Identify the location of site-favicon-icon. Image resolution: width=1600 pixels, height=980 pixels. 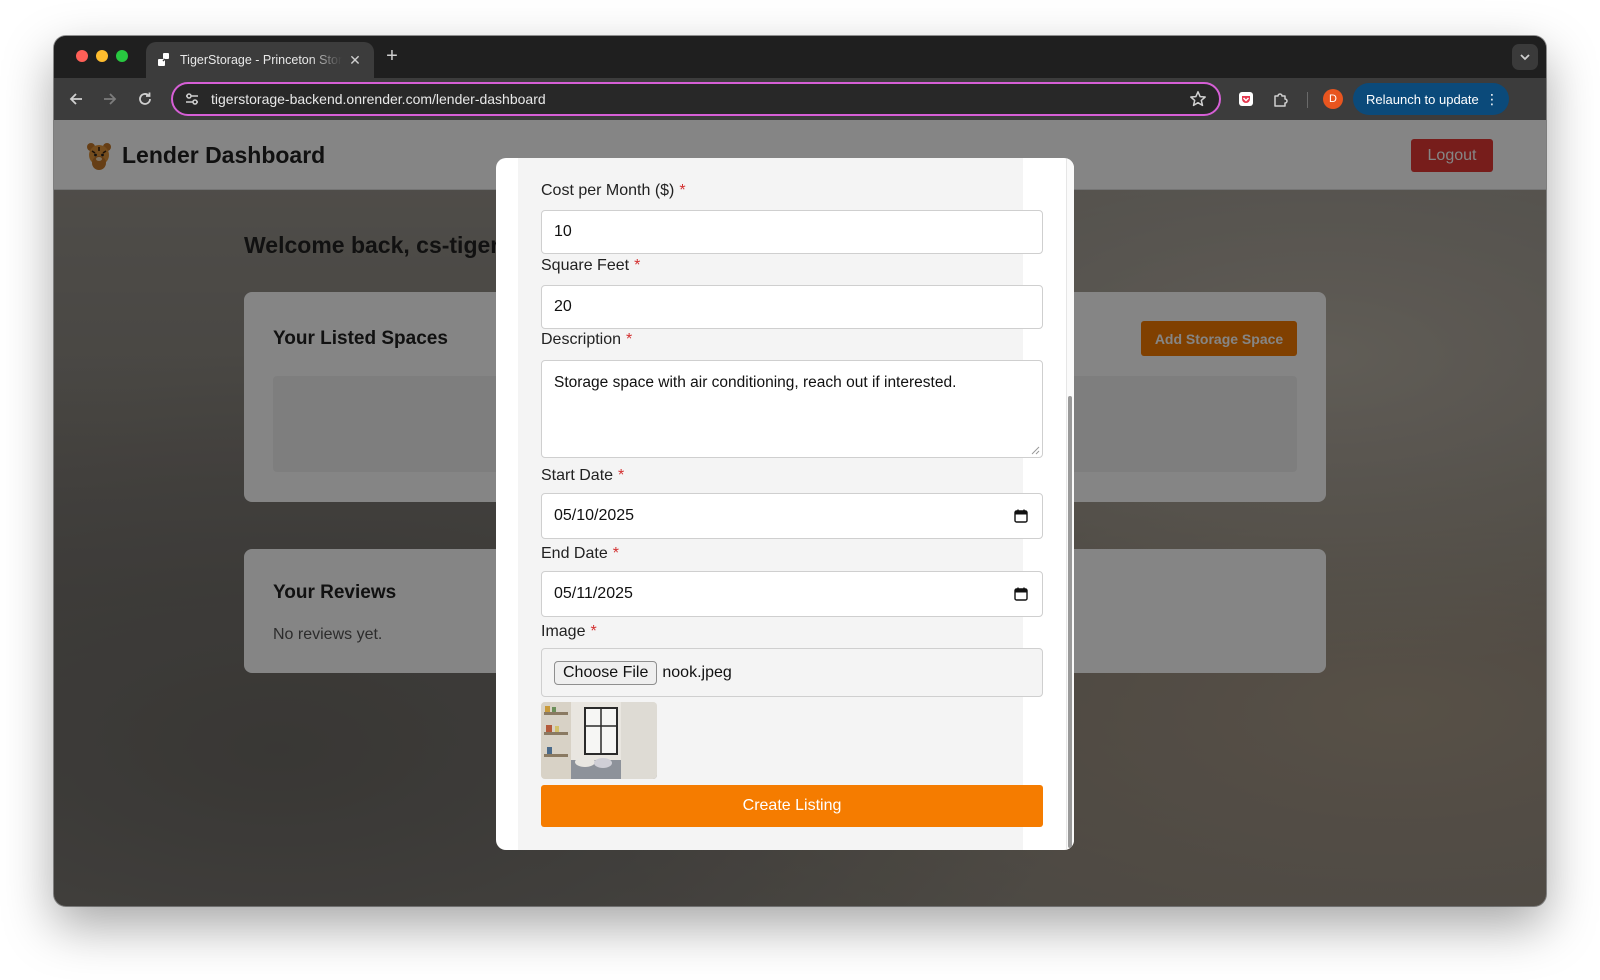
(164, 60).